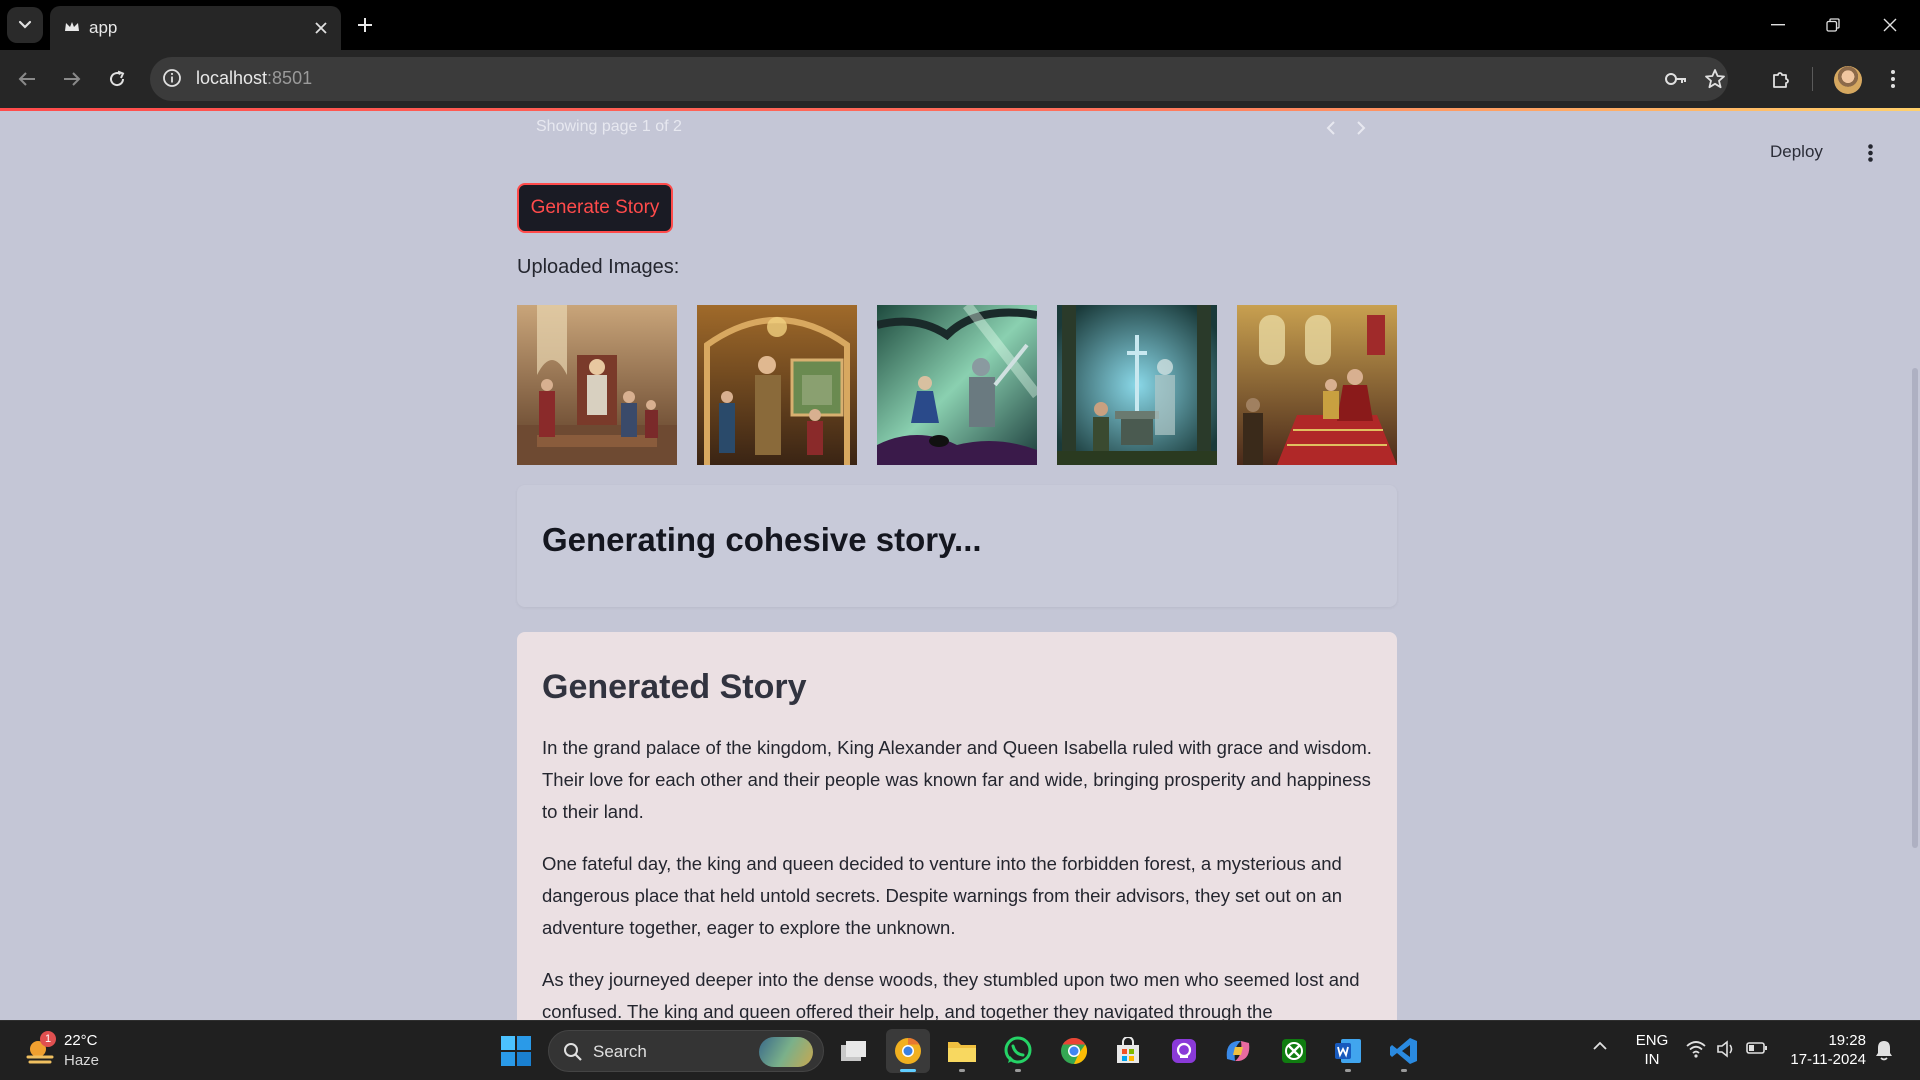  I want to click on reload-button, so click(117, 79).